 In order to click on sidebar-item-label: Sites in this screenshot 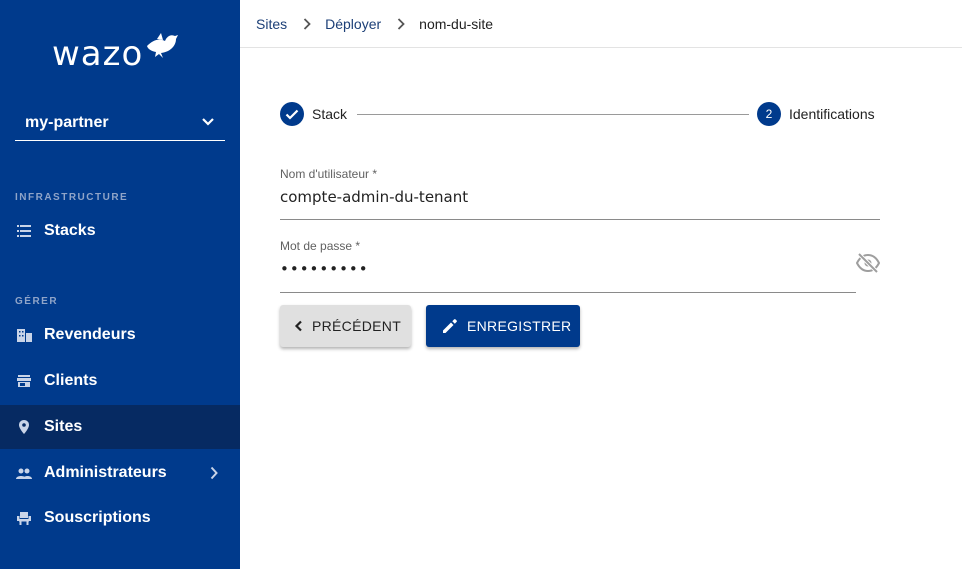, I will do `click(63, 426)`.